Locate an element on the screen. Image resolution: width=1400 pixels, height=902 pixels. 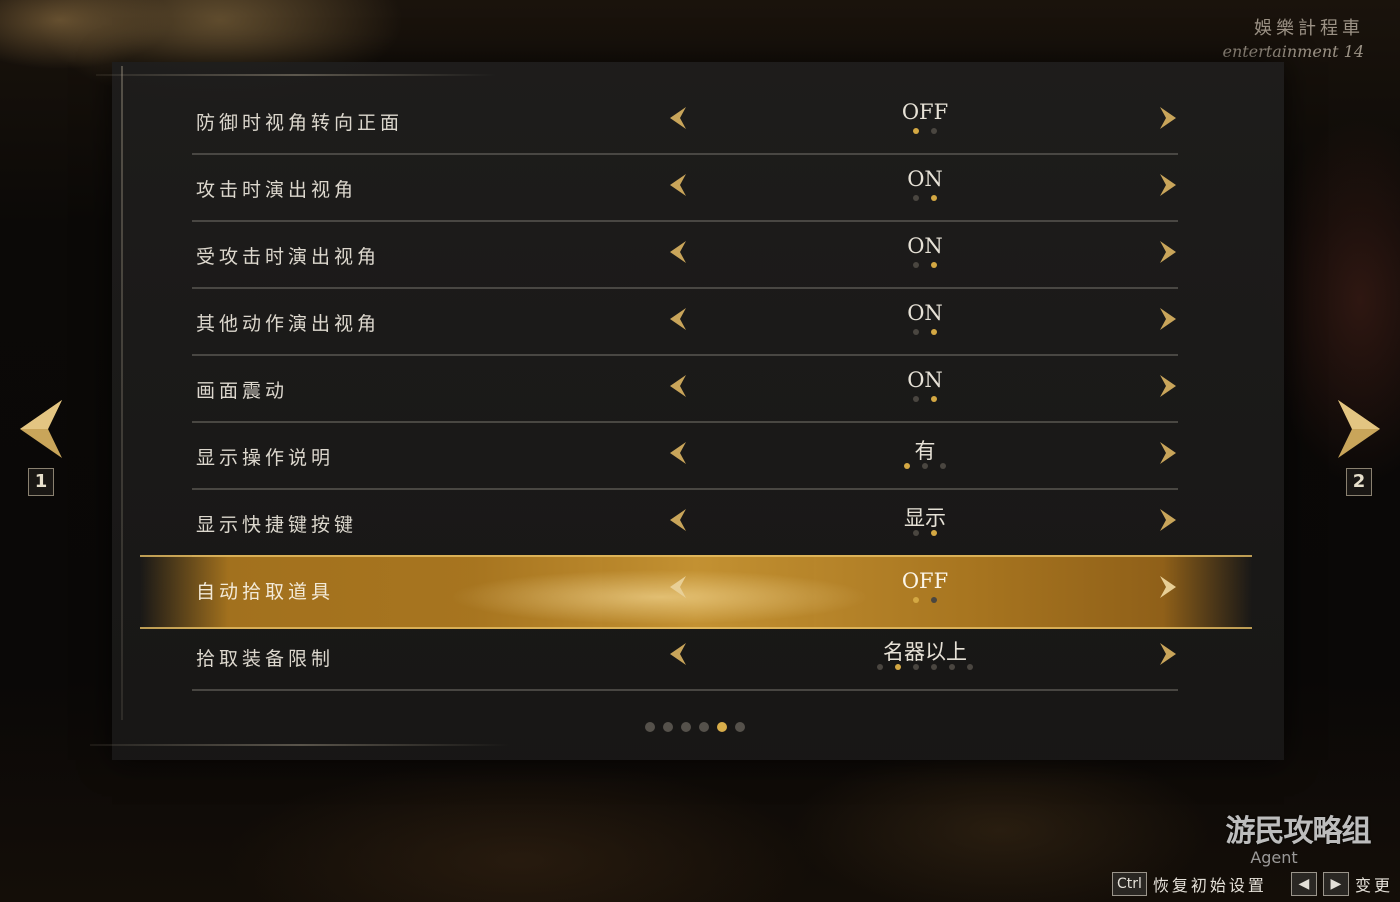
setting-value: 有 is located at coordinates (925, 451).